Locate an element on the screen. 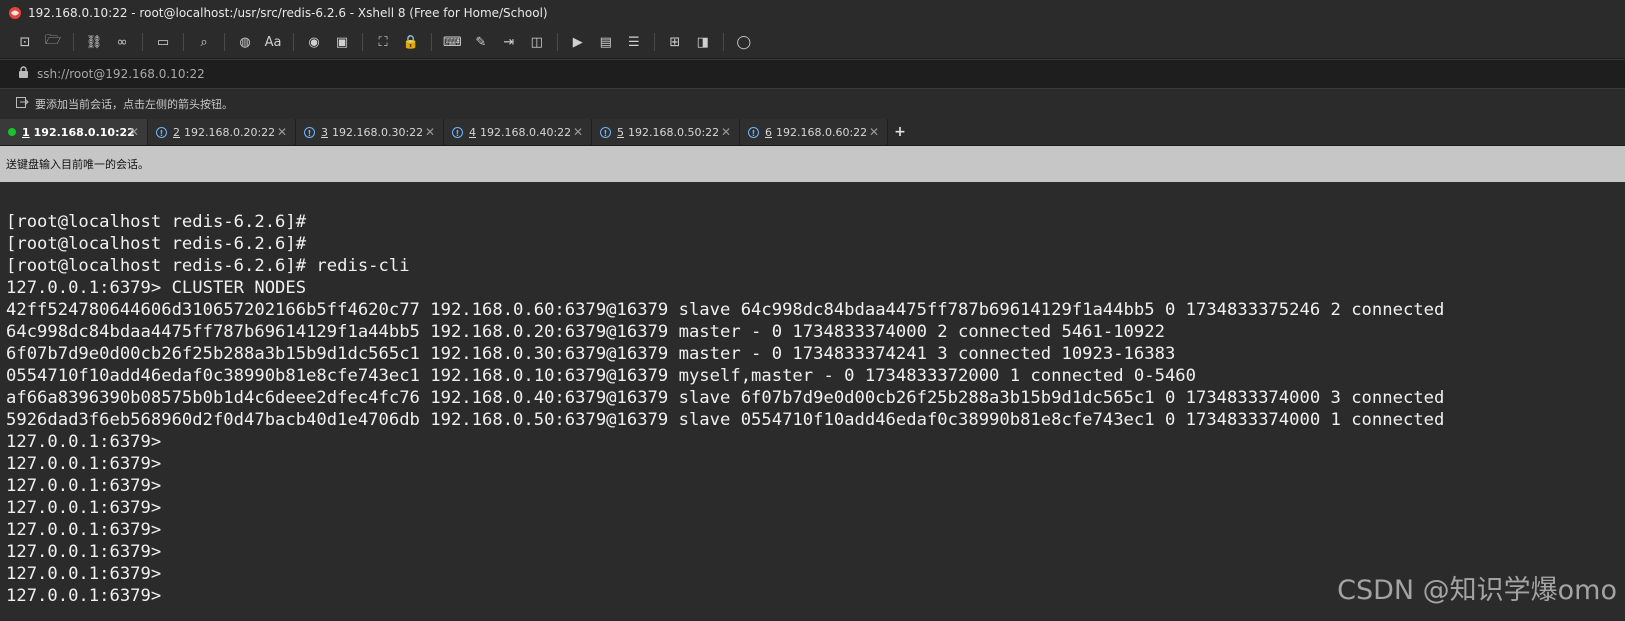 The width and height of the screenshot is (1625, 621). tab-session-5: ! 5 192.168.0.50:22 ✕ is located at coordinates (666, 132).